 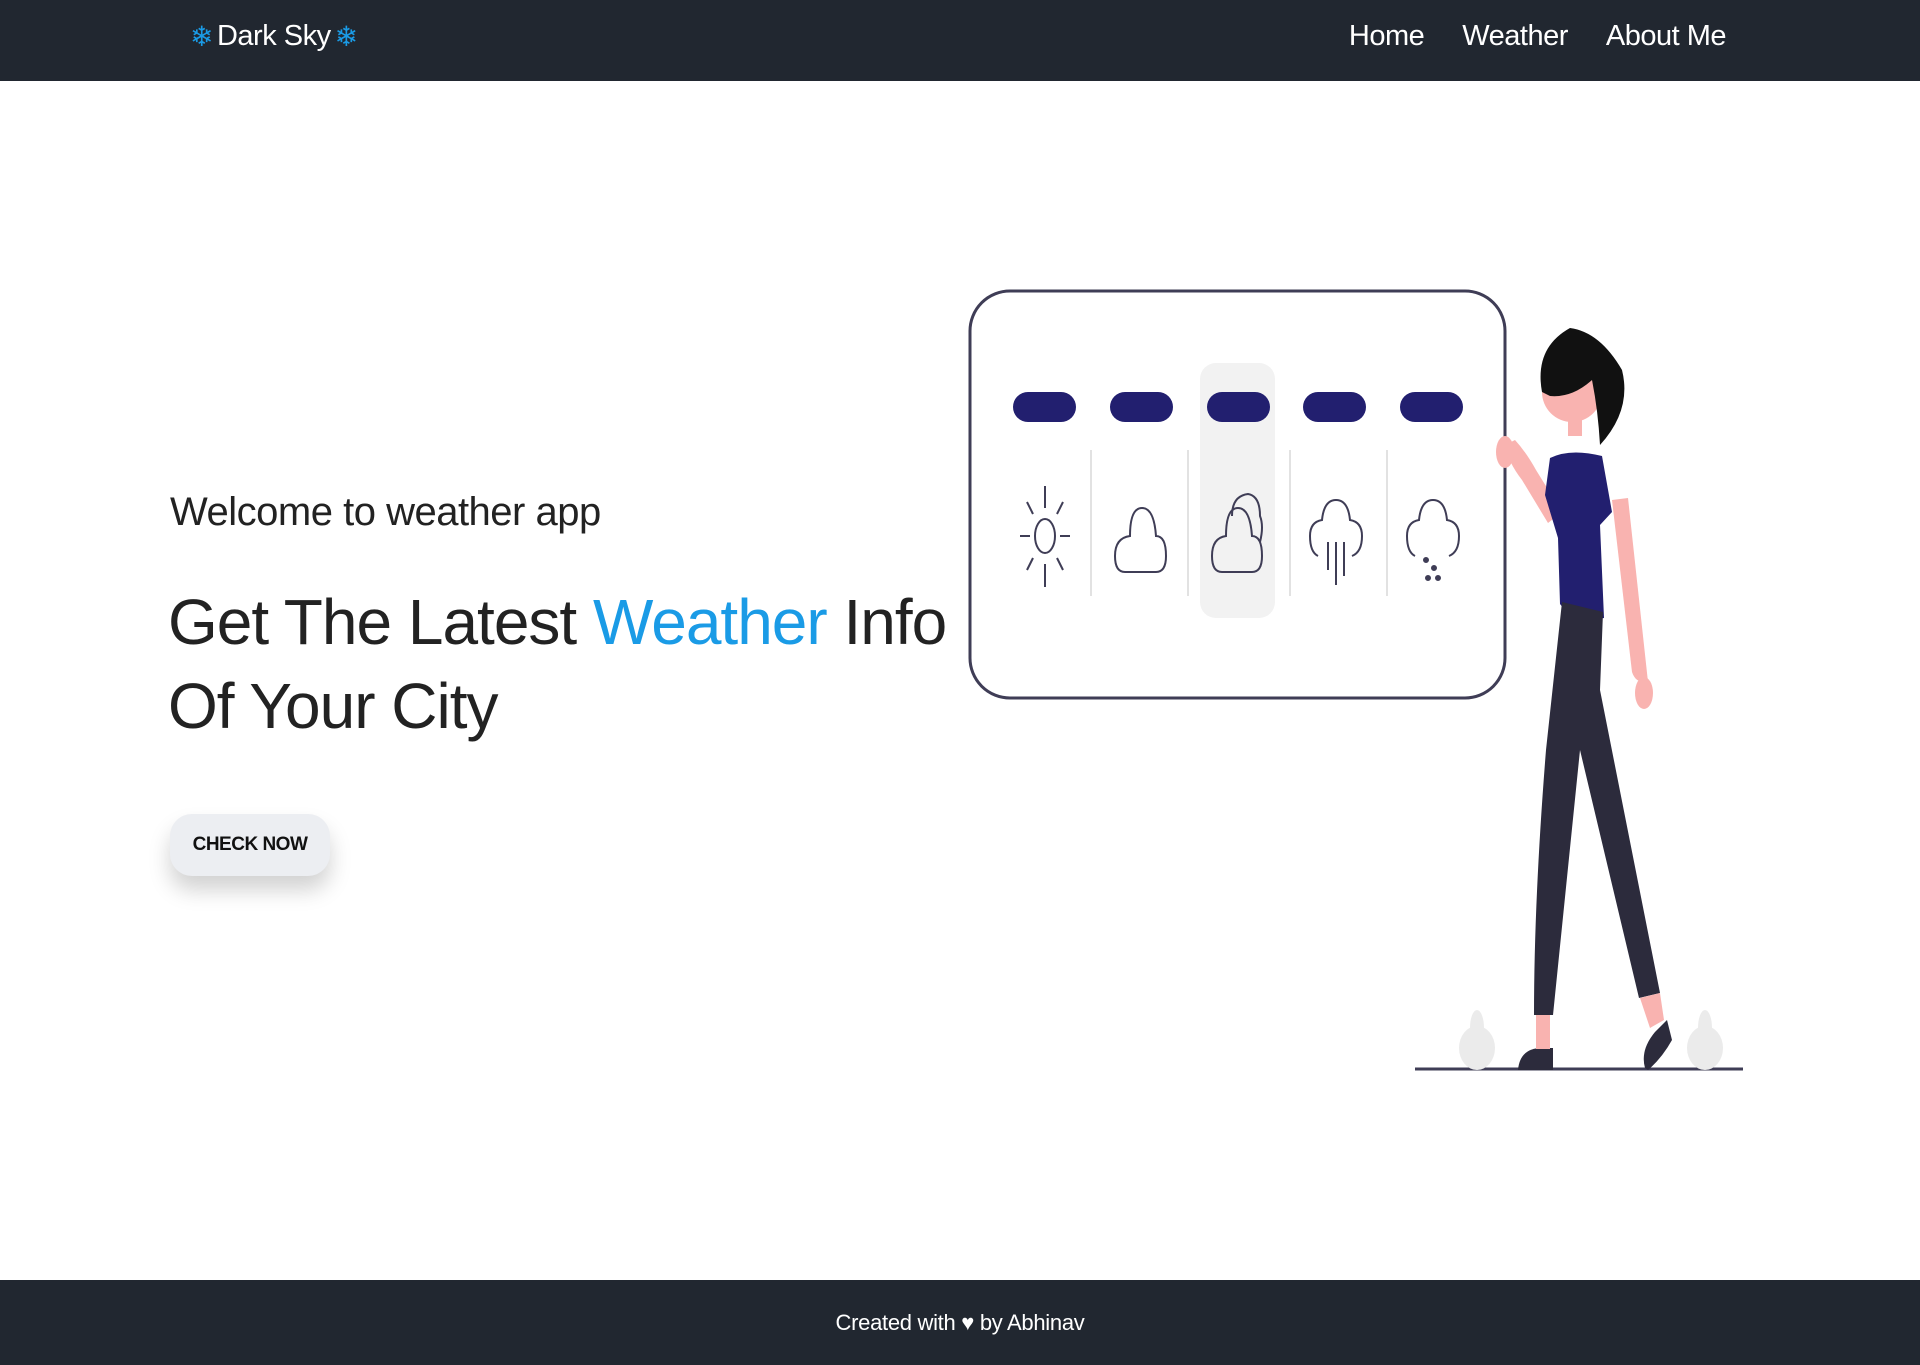 What do you see at coordinates (568, 664) in the screenshot?
I see `hero-headline: Get The Latest Weather Info Of Your City` at bounding box center [568, 664].